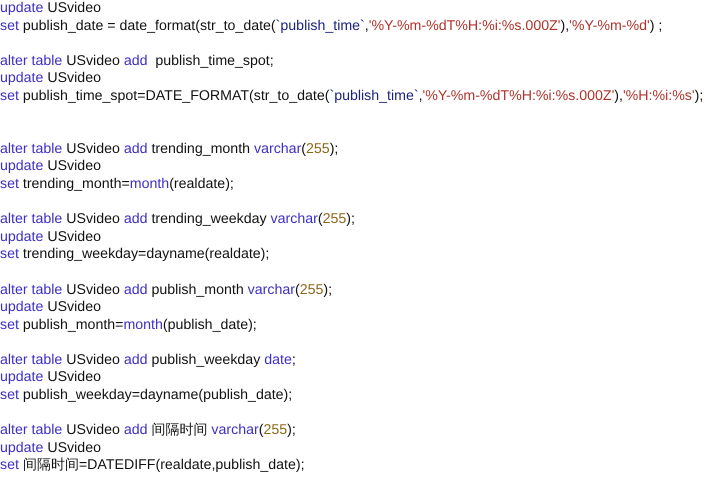 The image size is (720, 479). Describe the element at coordinates (137, 61) in the screenshot. I see `code-line: alter table USvideo add publish_time_spot;` at that location.